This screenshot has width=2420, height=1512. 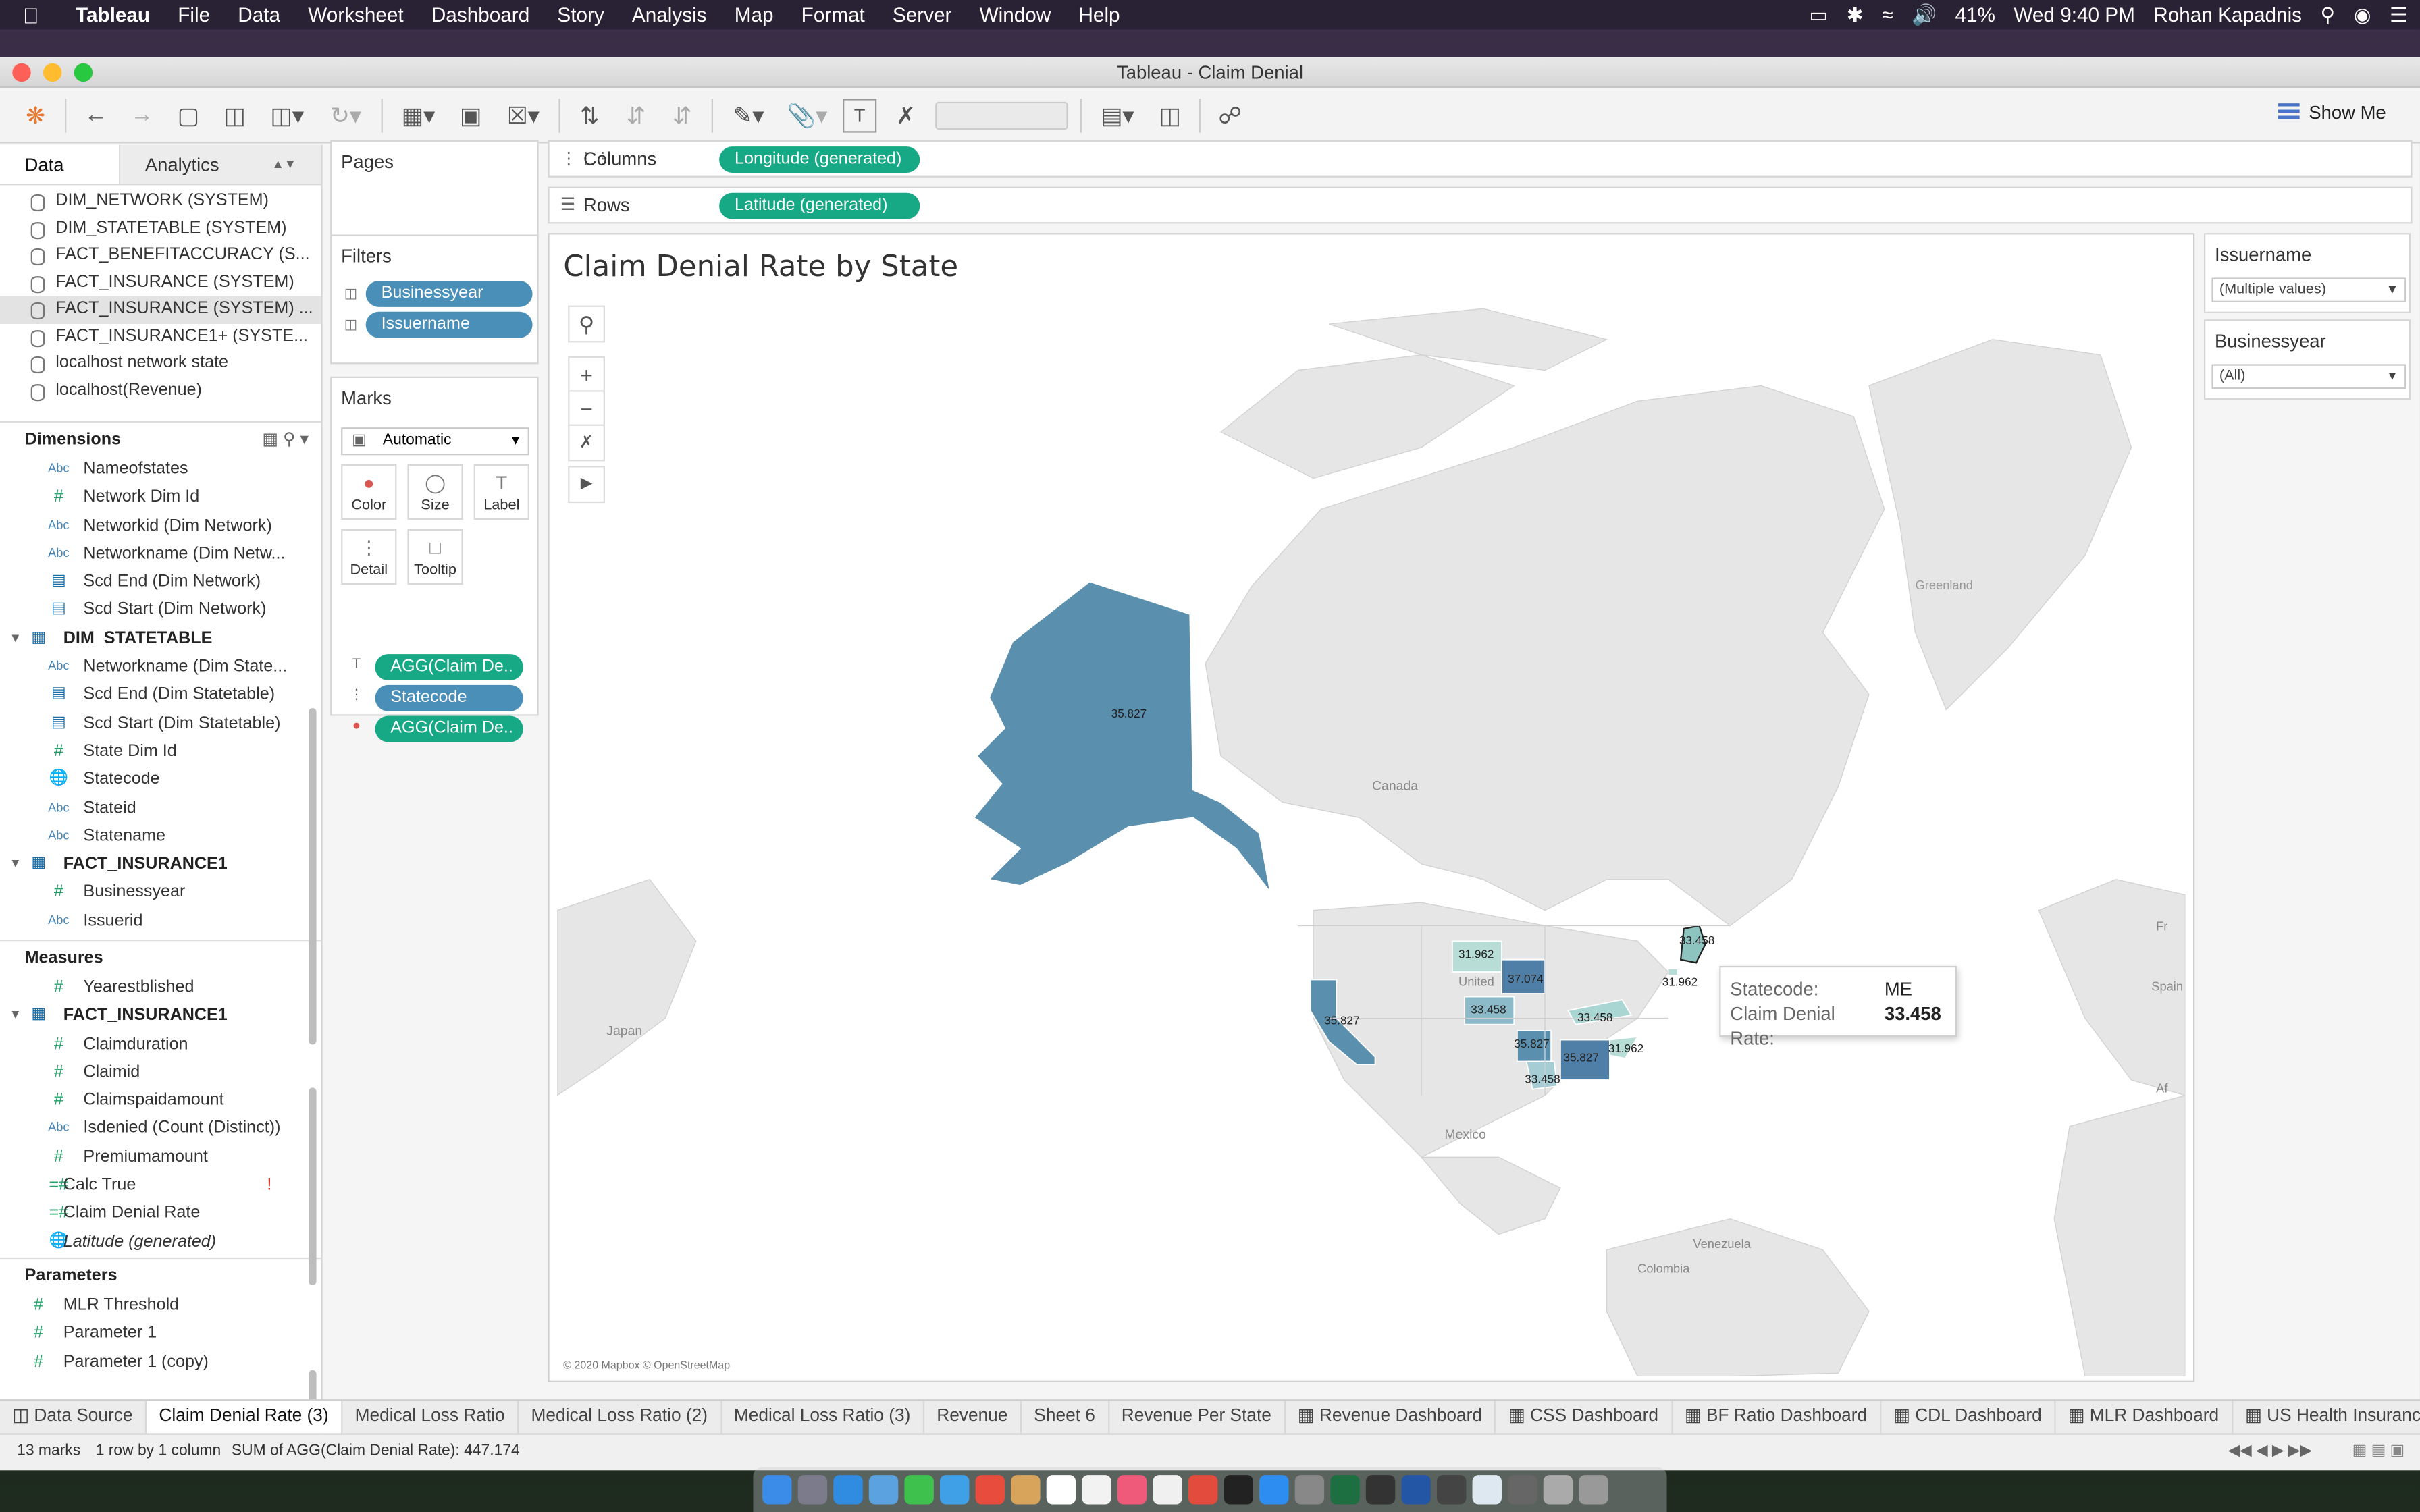 I want to click on field-item: Abc Nameofstates, so click(x=160, y=469).